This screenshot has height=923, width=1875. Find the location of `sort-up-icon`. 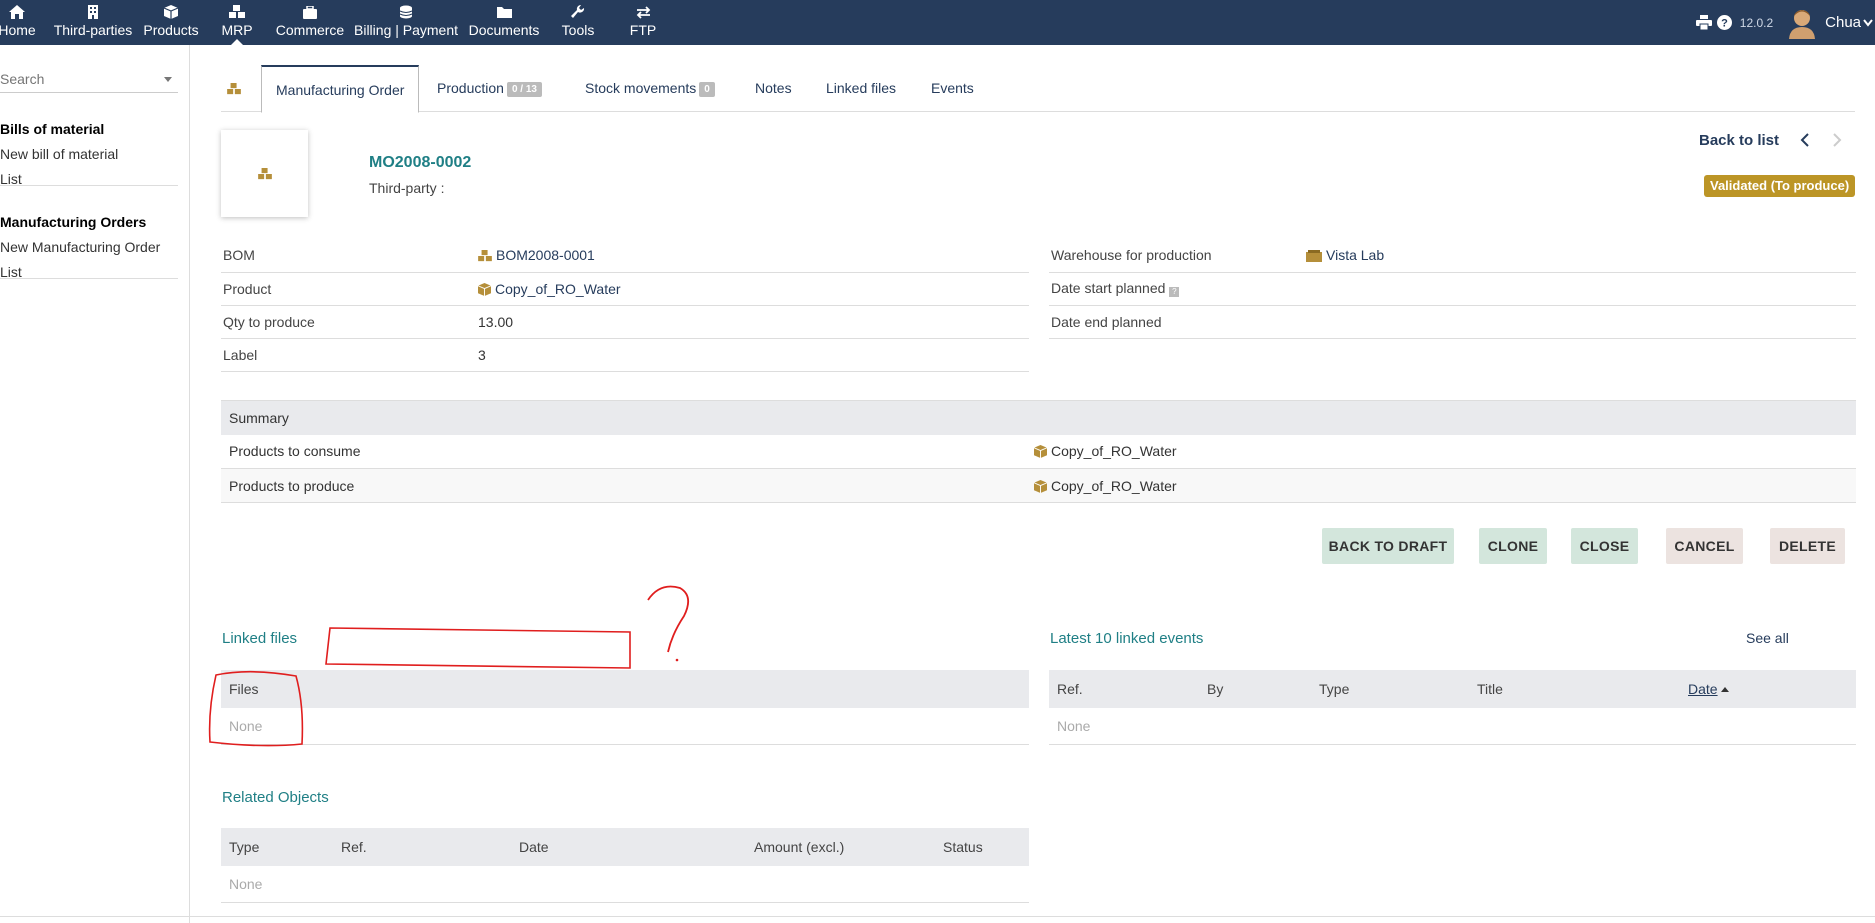

sort-up-icon is located at coordinates (1725, 689).